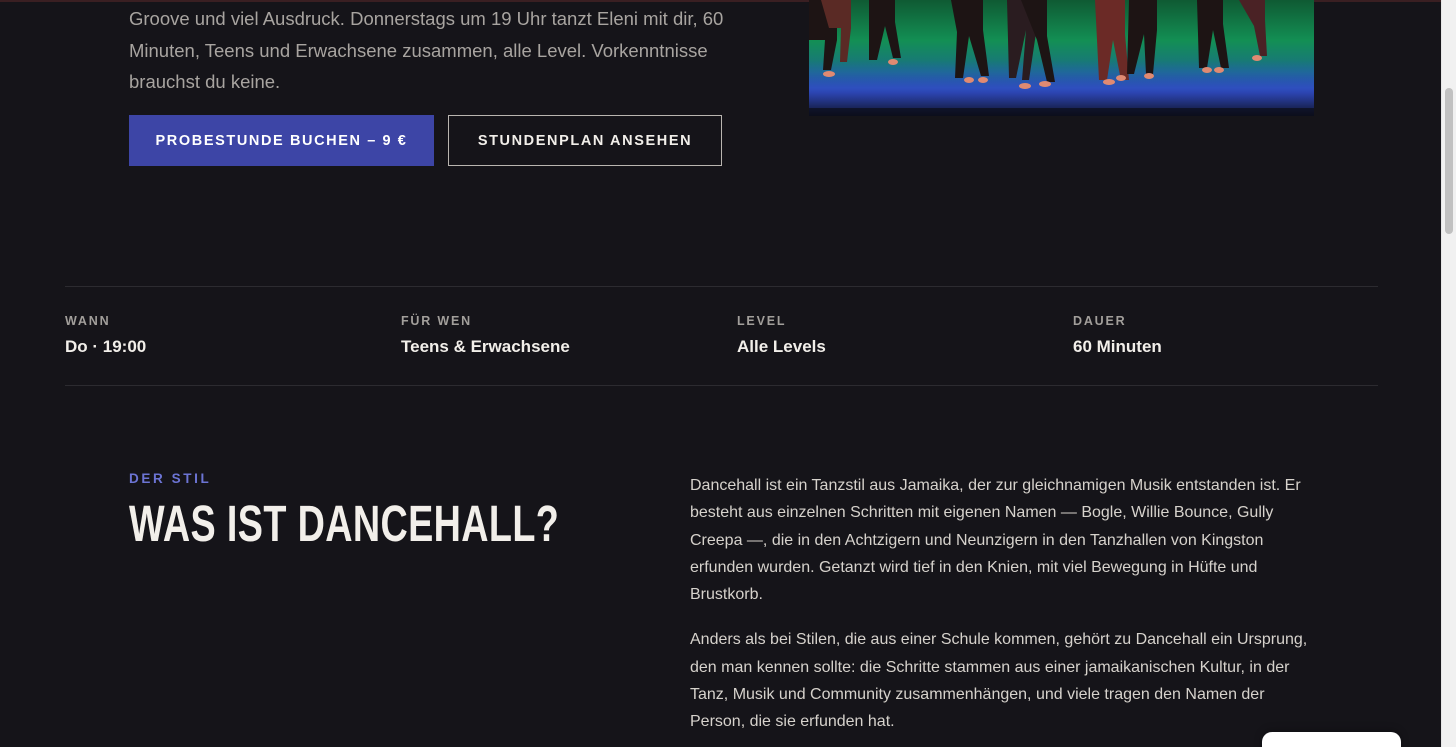 This screenshot has width=1456, height=747. Describe the element at coordinates (781, 335) in the screenshot. I see `fact-level: LEVEL Alle Levels` at that location.